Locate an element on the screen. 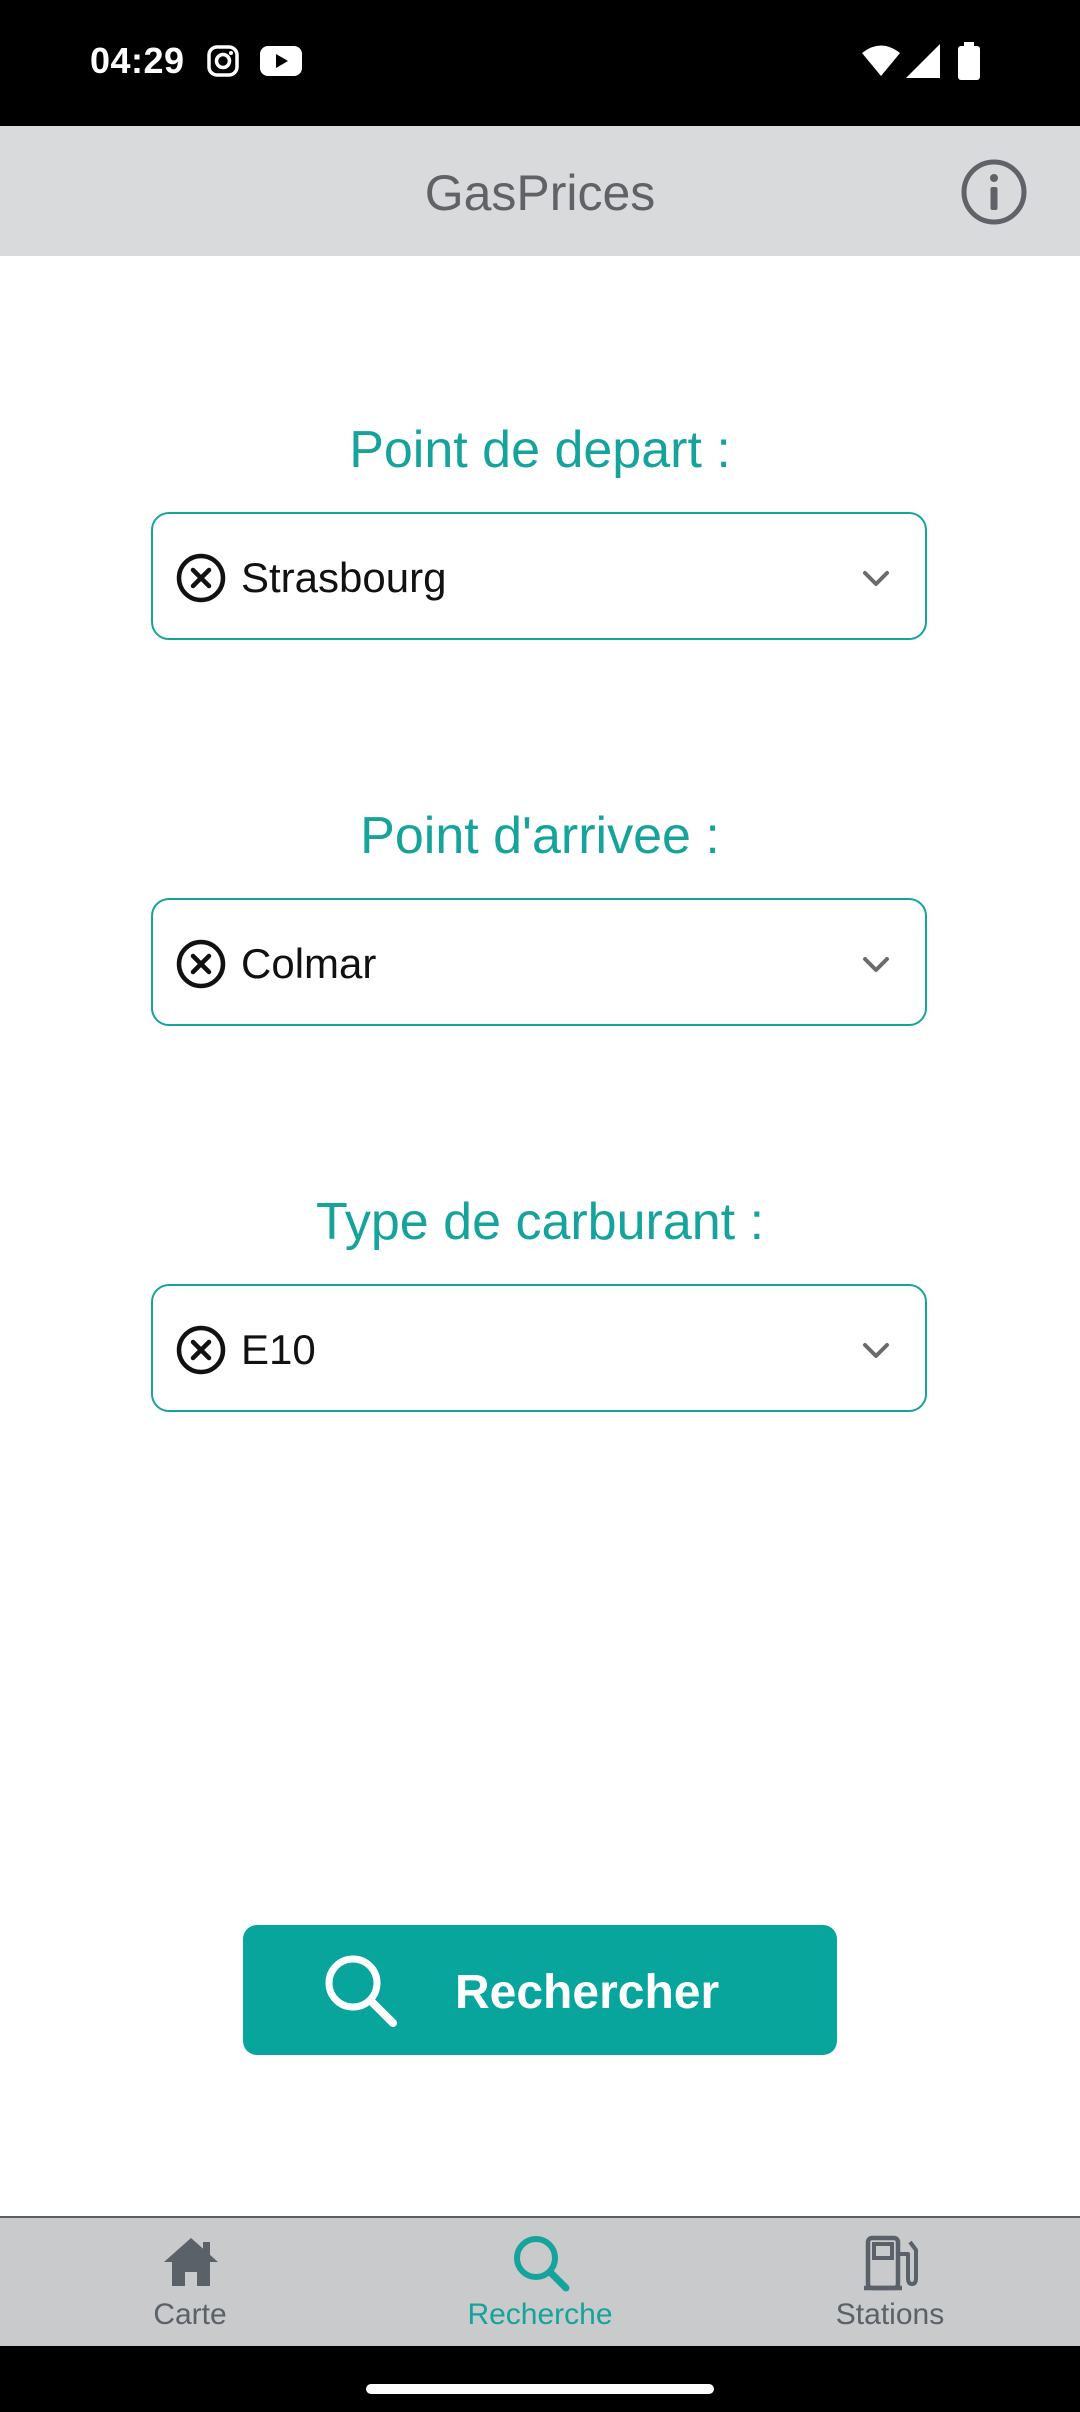 This screenshot has width=1080, height=2412. info-button is located at coordinates (994, 192).